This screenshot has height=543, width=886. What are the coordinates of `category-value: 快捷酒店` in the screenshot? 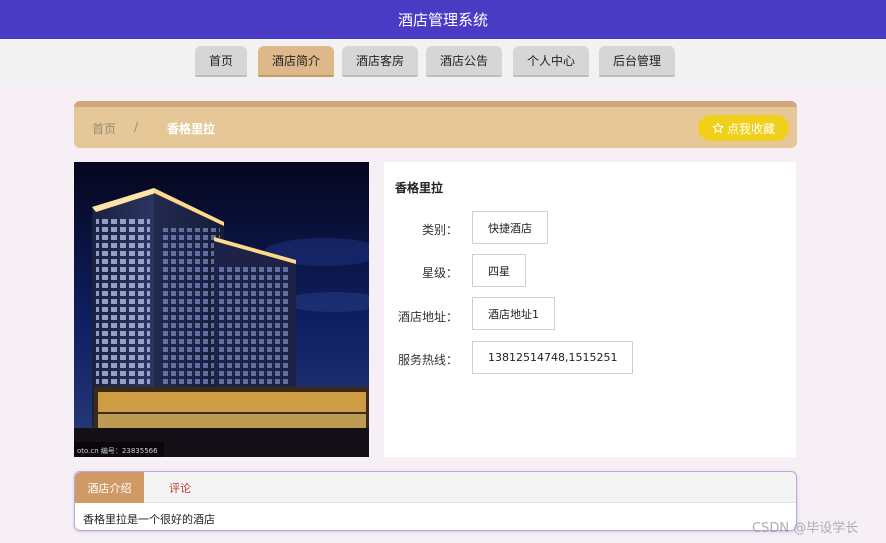 It's located at (510, 227).